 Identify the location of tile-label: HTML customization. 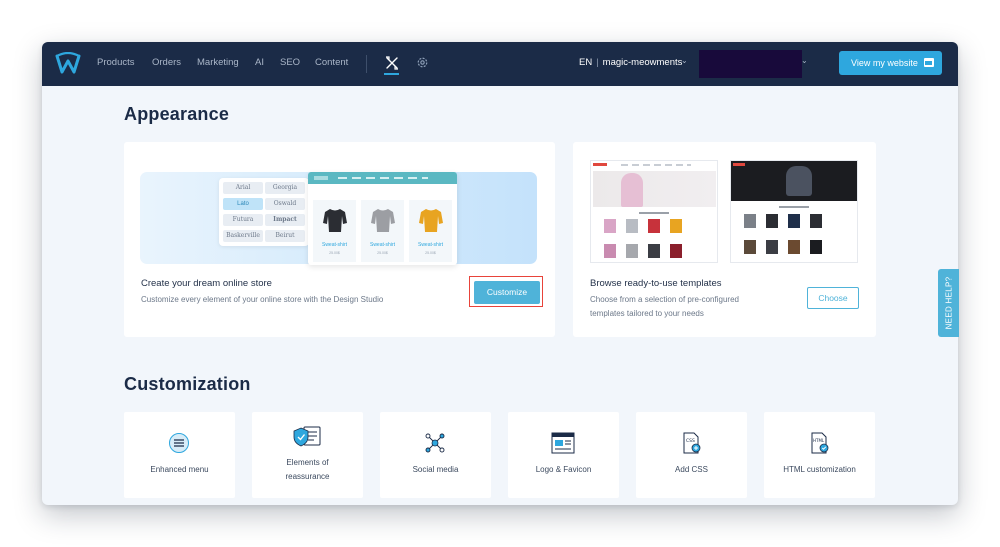
(819, 469).